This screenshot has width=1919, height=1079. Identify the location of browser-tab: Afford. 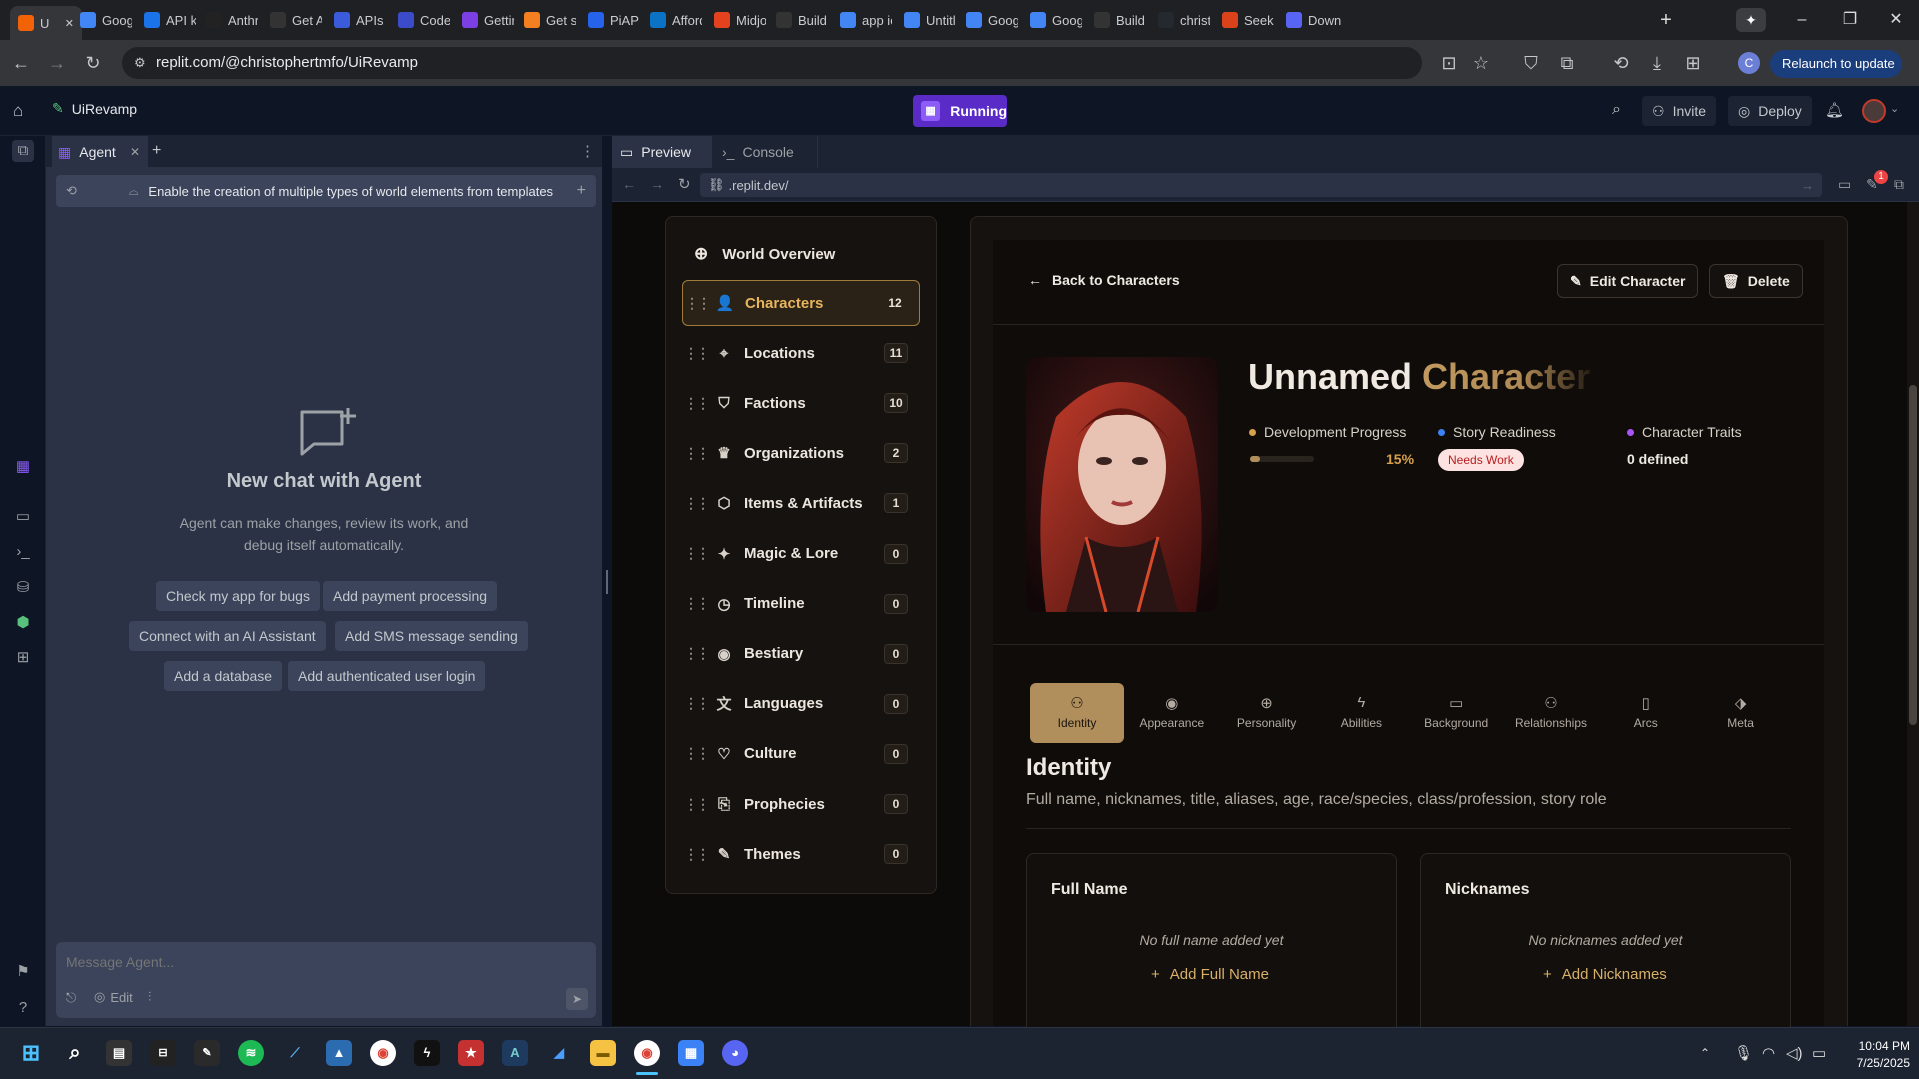
(672, 20).